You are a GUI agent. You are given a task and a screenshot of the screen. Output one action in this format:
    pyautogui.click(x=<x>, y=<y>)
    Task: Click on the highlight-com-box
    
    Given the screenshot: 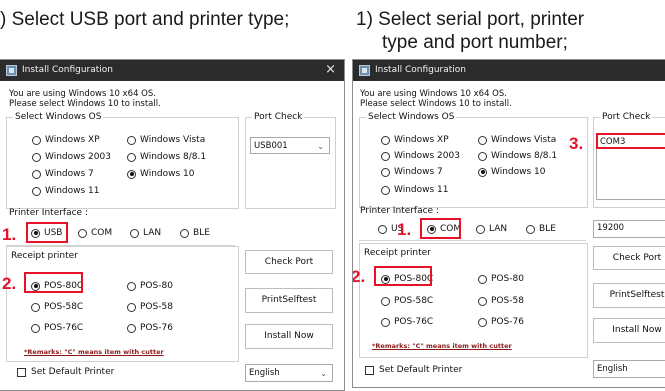 What is the action you would take?
    pyautogui.click(x=440, y=228)
    